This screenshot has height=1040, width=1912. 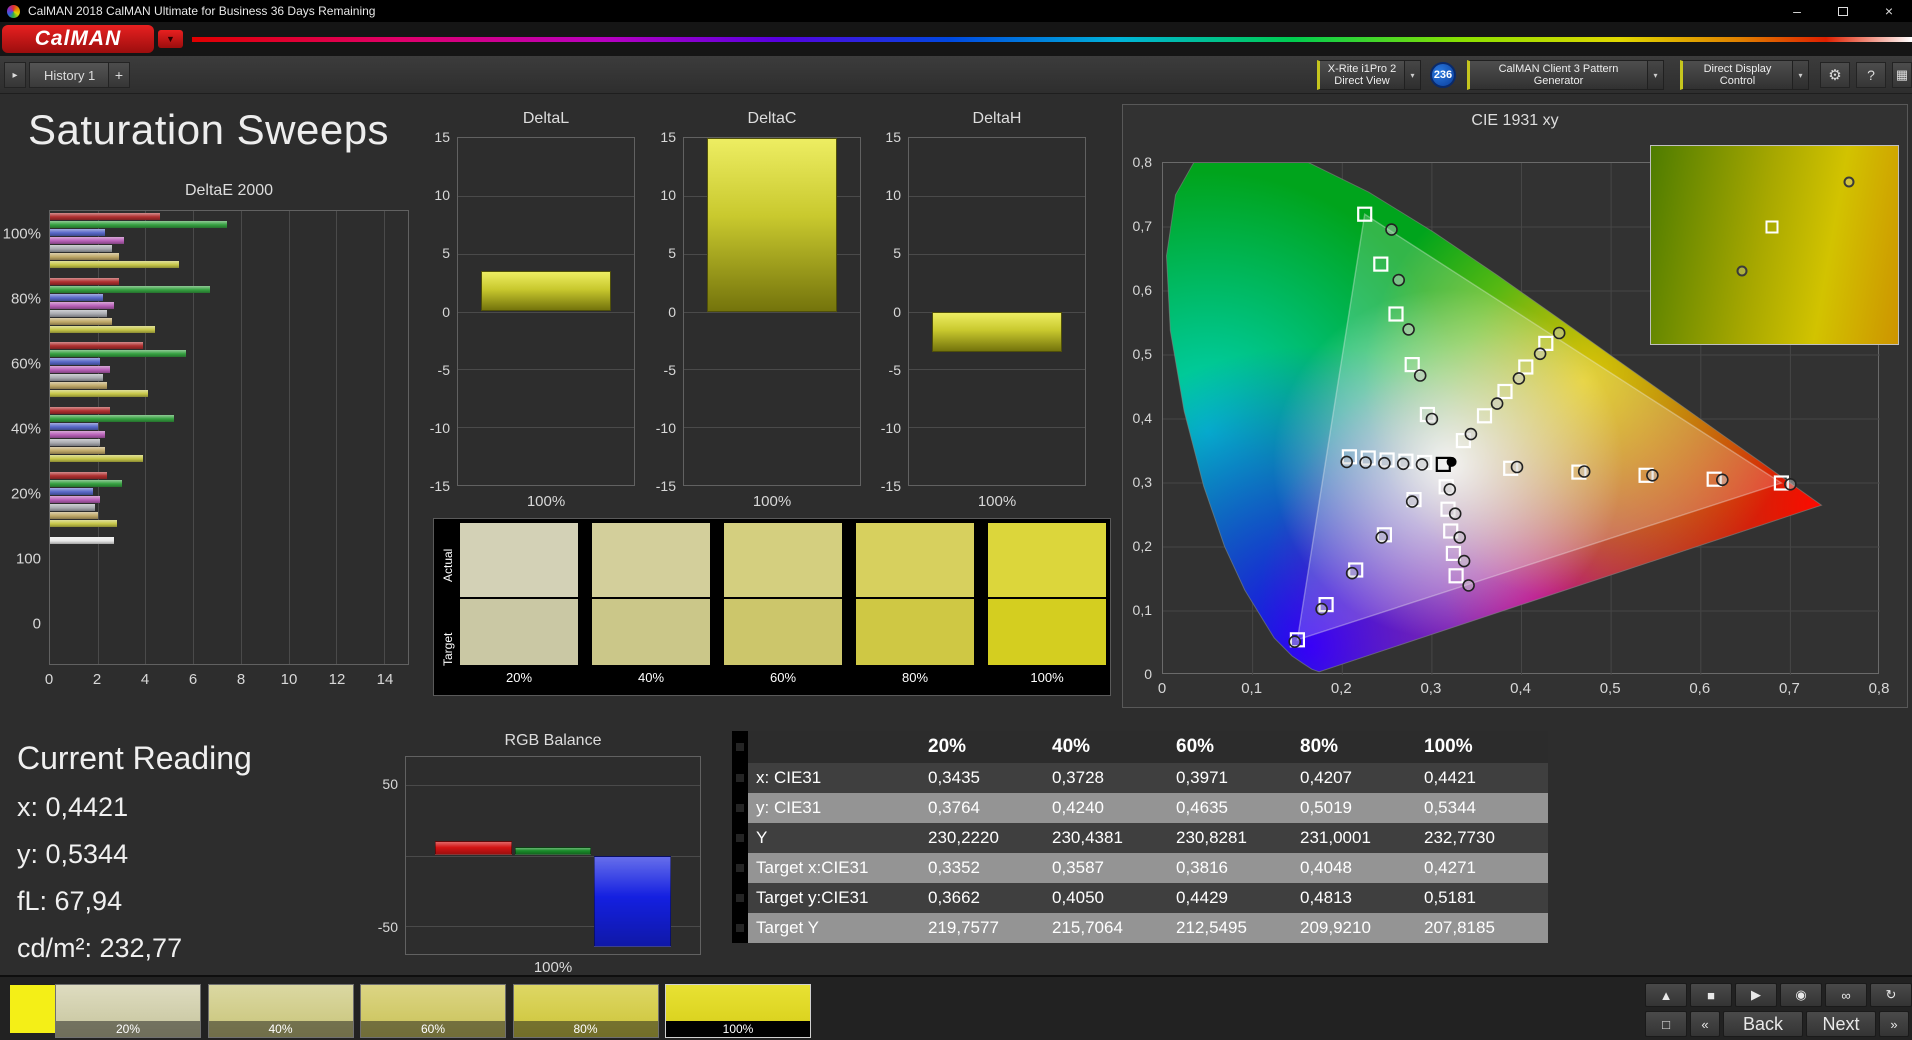 What do you see at coordinates (1565, 75) in the screenshot?
I see `pattern-generator-dropdown: CalMAN Client 3 Pattern Generator ▾` at bounding box center [1565, 75].